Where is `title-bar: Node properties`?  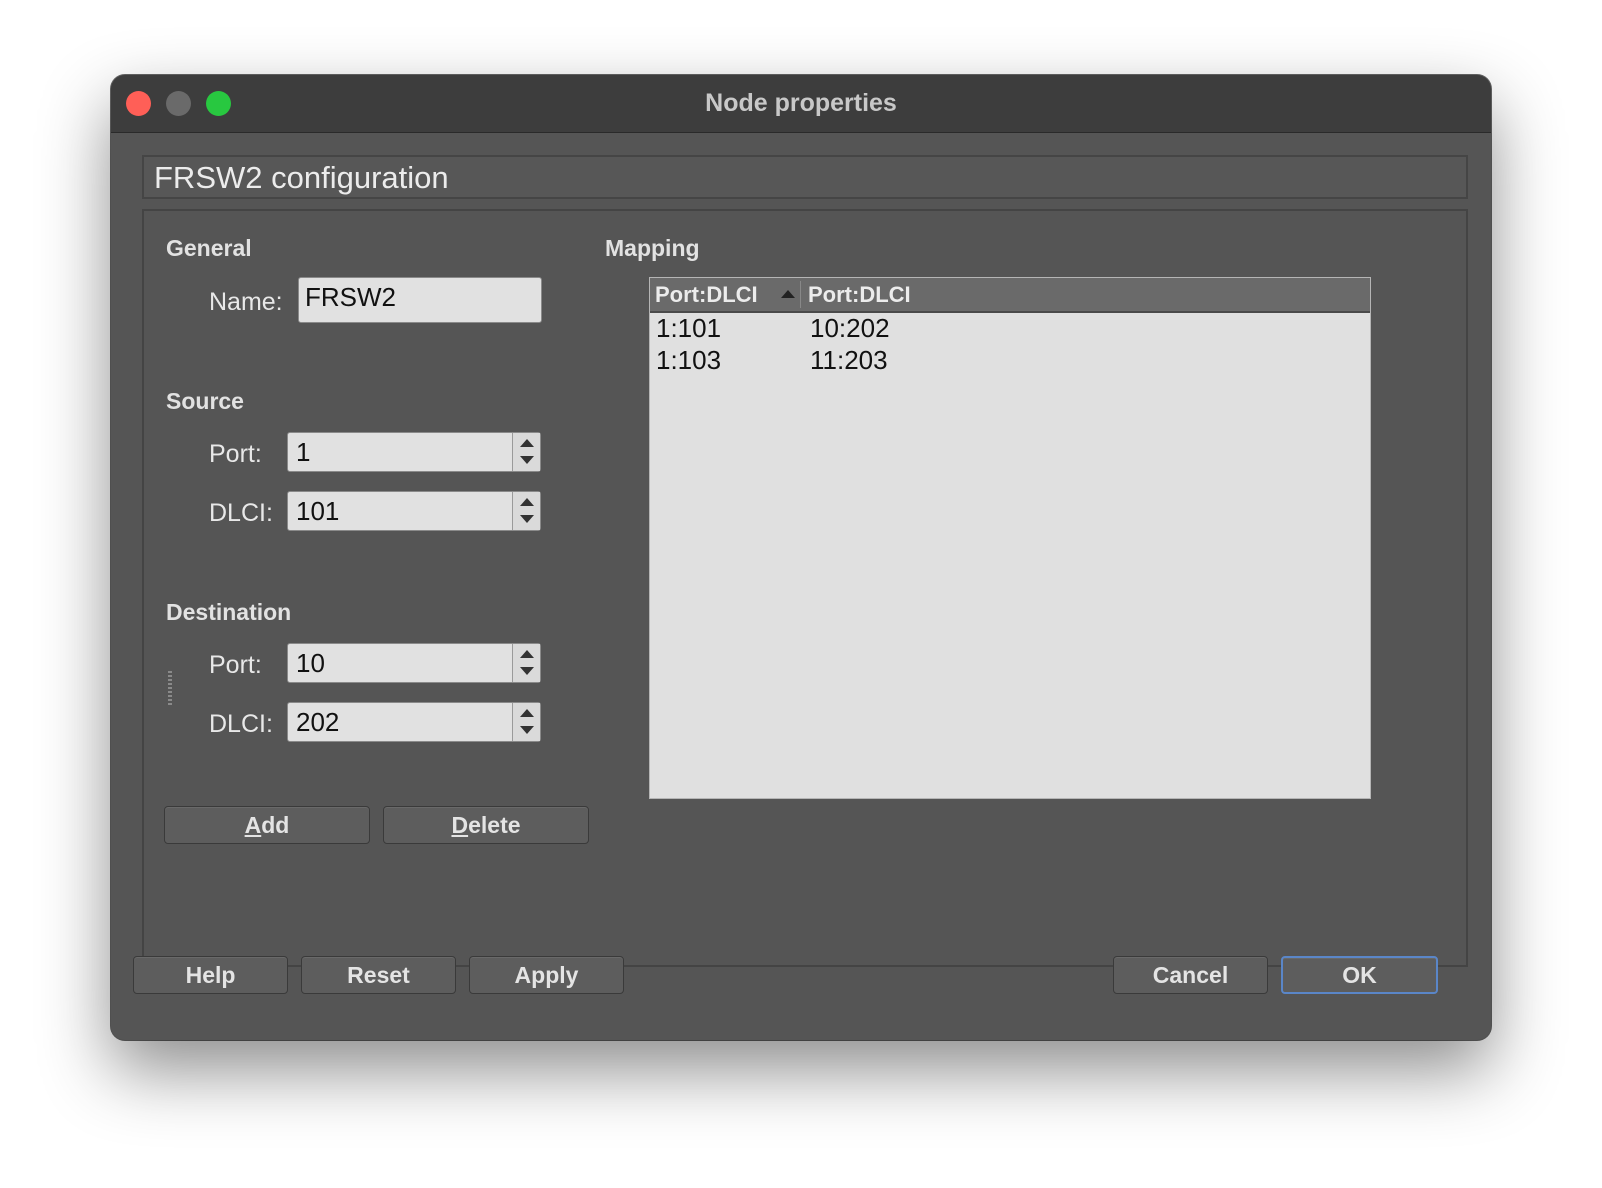
title-bar: Node properties is located at coordinates (801, 104).